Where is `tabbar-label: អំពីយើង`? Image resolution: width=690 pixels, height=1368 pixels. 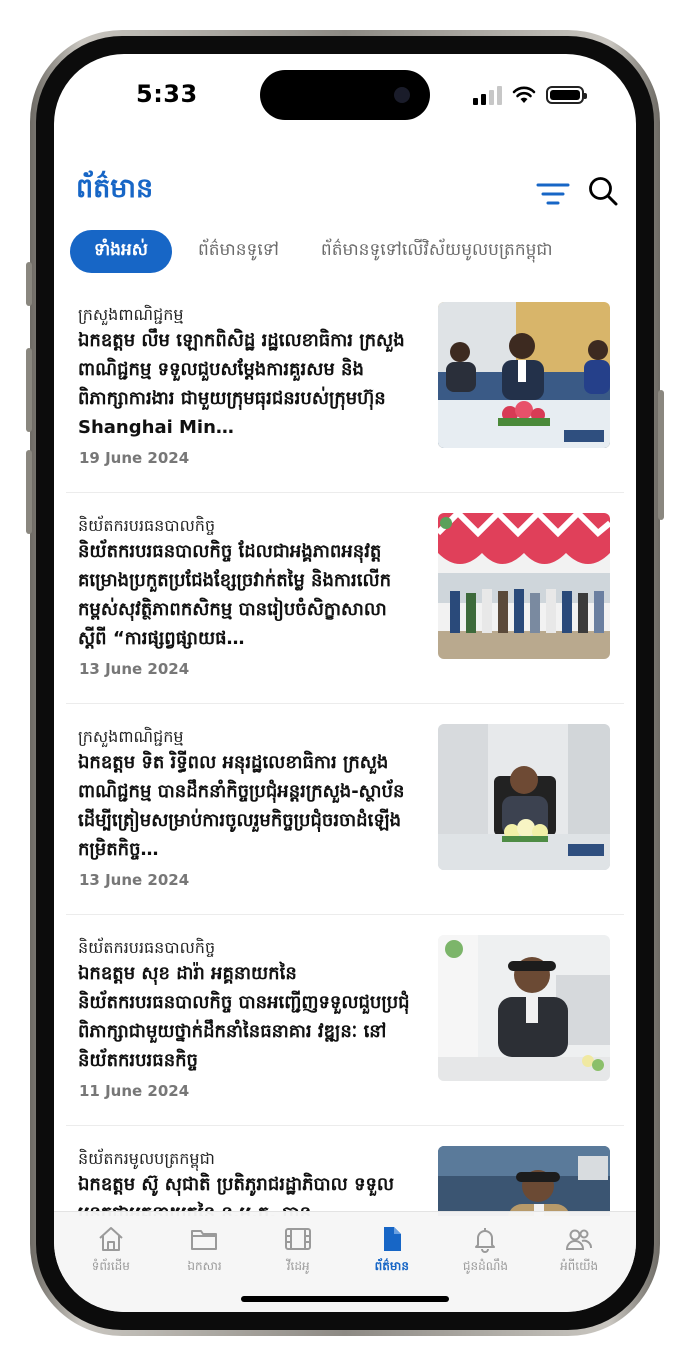 tabbar-label: អំពីយើង is located at coordinates (579, 1266).